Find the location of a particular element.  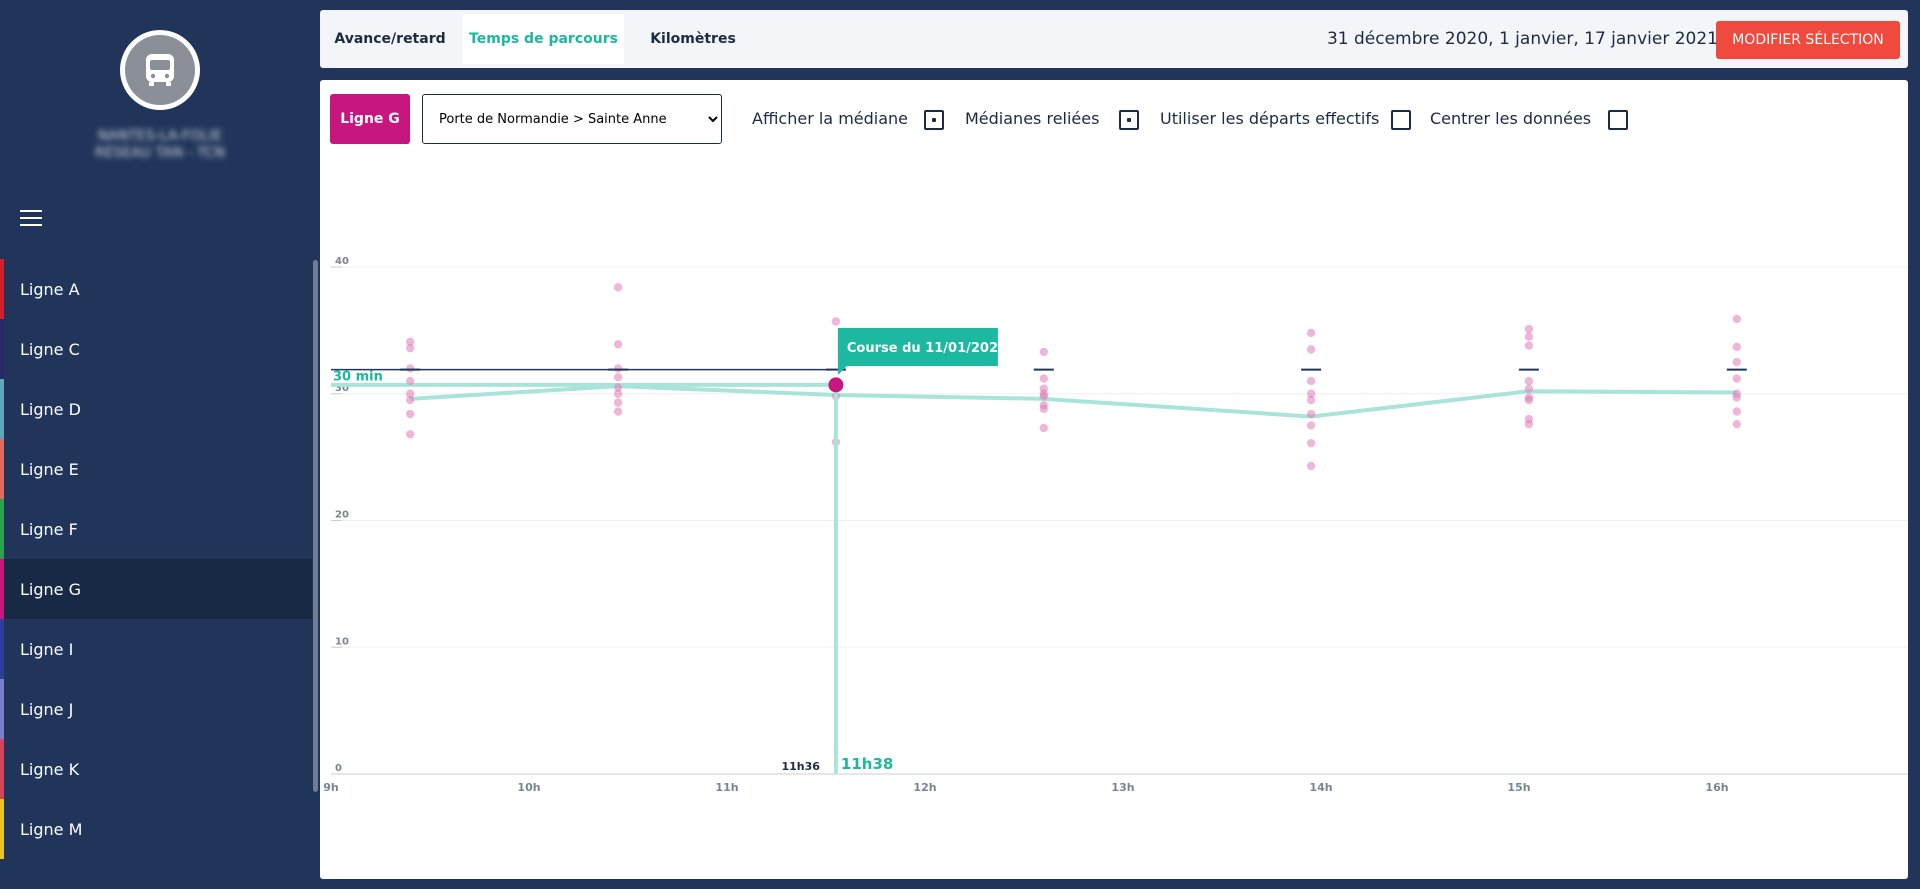

sidebar-item-label: Ligne D is located at coordinates (50, 409).